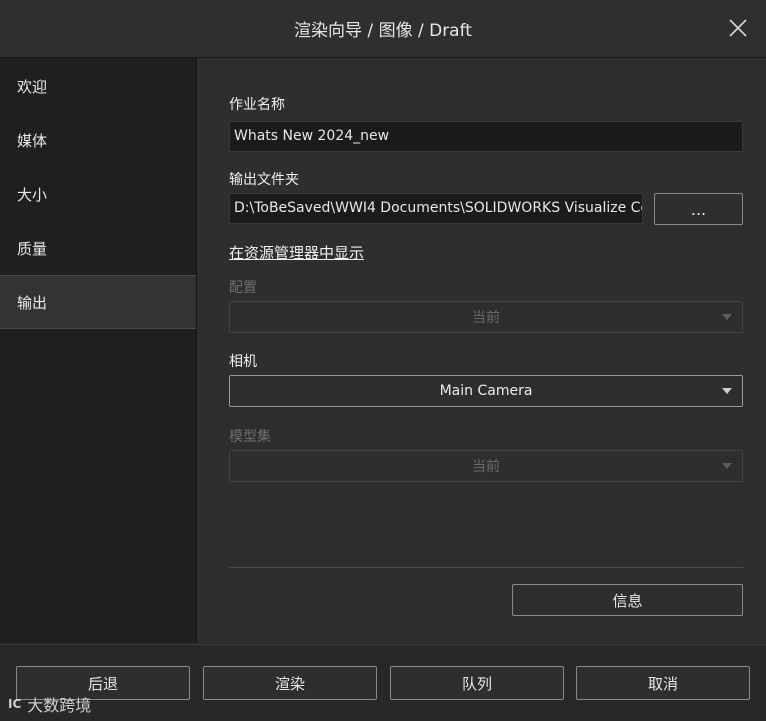 The image size is (766, 721). What do you see at coordinates (98, 140) in the screenshot?
I see `sidebar-item-media: 媒体` at bounding box center [98, 140].